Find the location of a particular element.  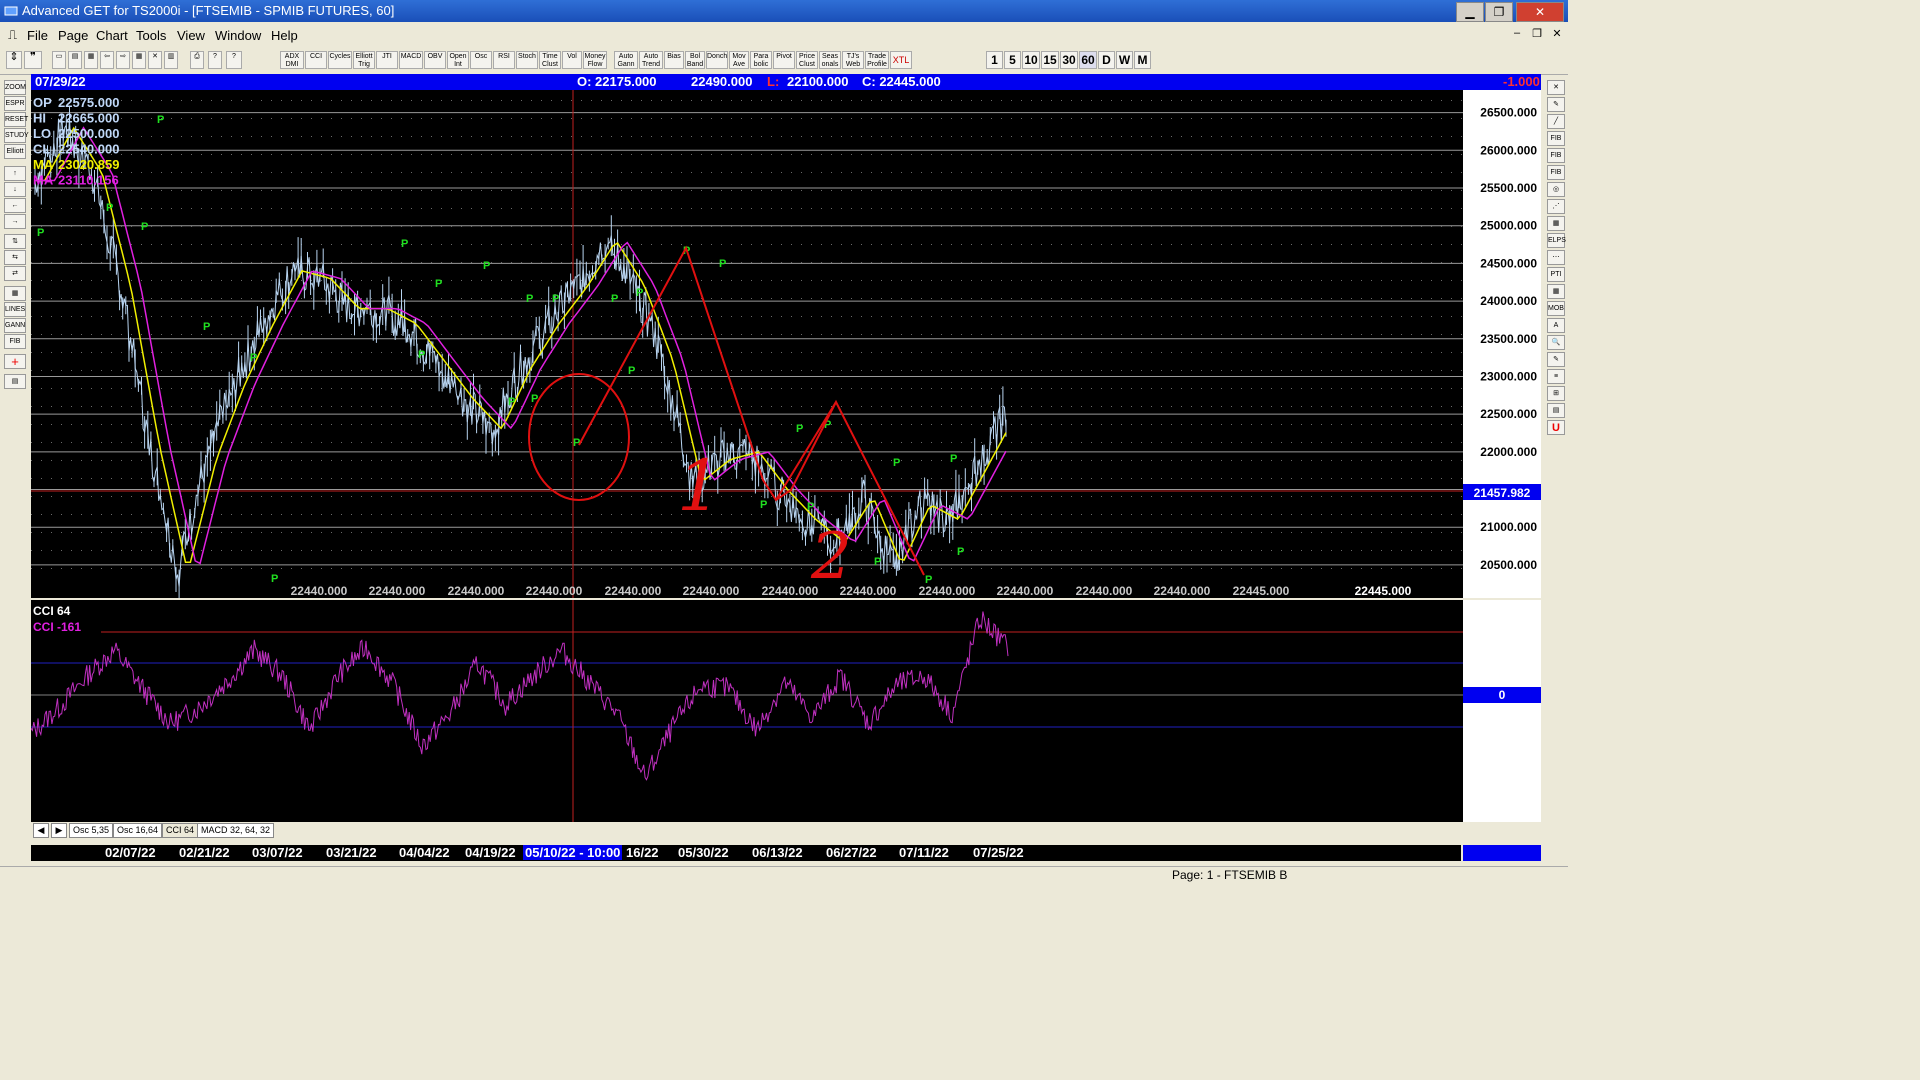

left-tool-8: → is located at coordinates (15, 221).